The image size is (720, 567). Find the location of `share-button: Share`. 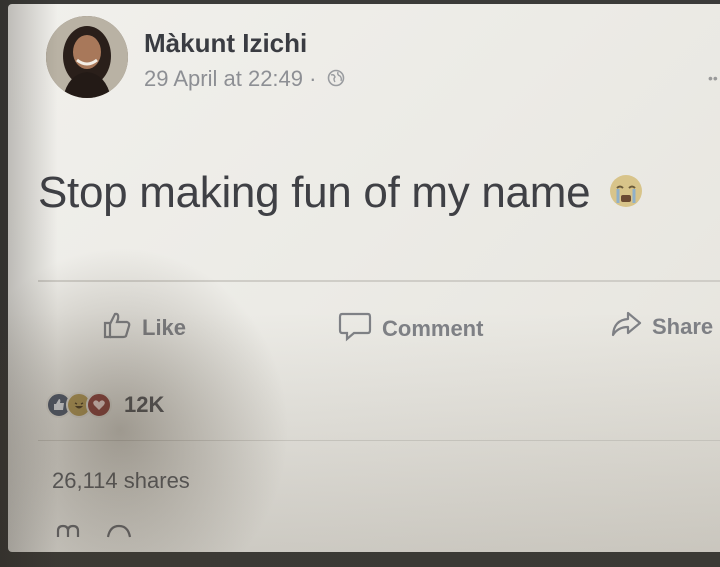

share-button: Share is located at coordinates (661, 327).